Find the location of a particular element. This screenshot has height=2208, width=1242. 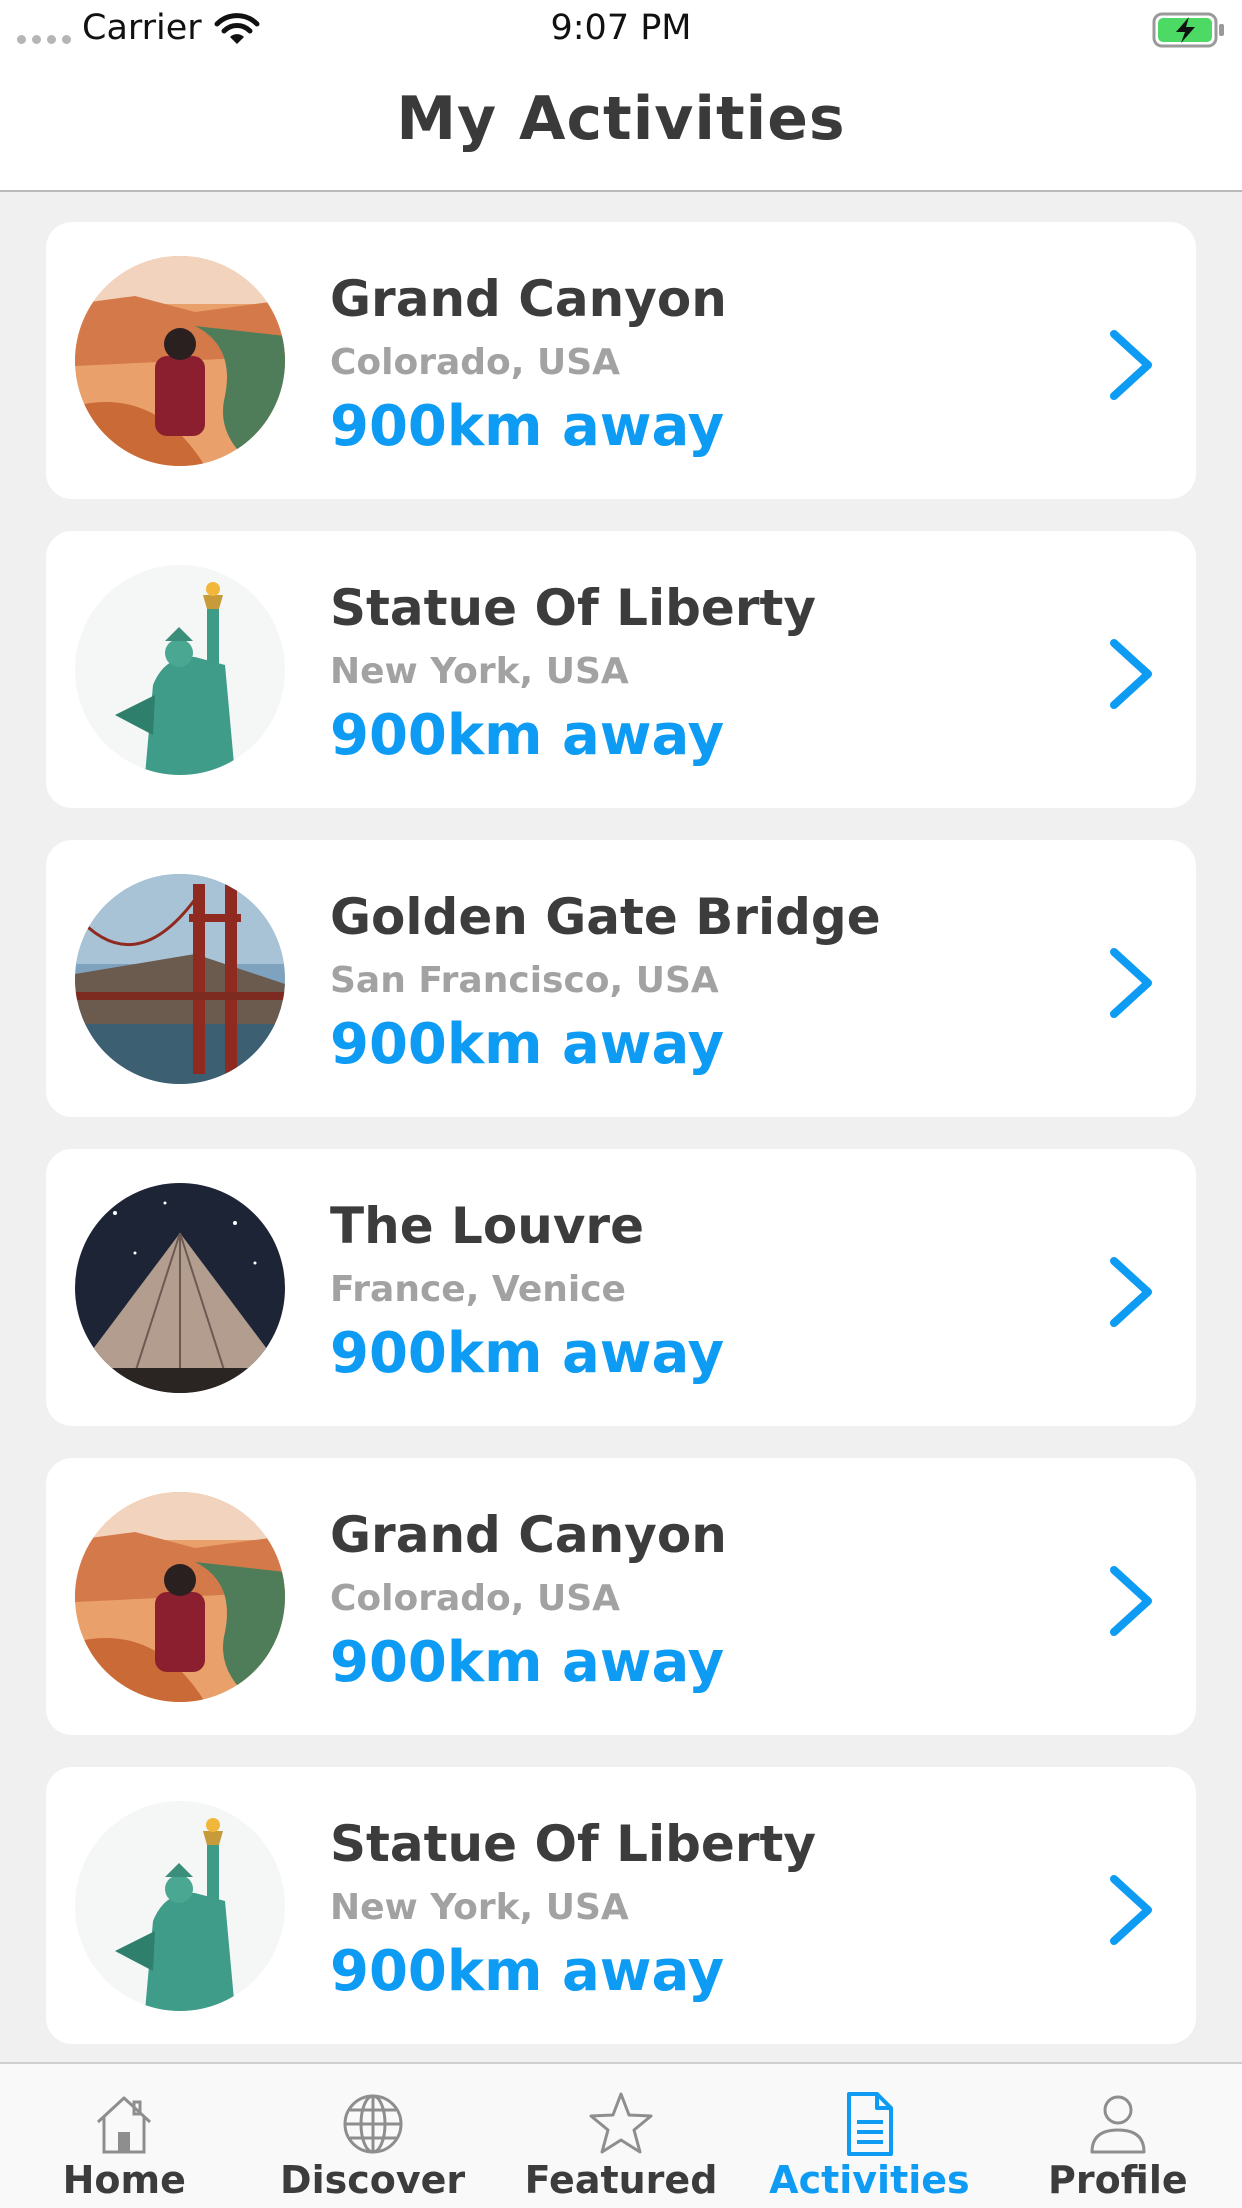

tab-profile: Profile is located at coordinates (1118, 2136).